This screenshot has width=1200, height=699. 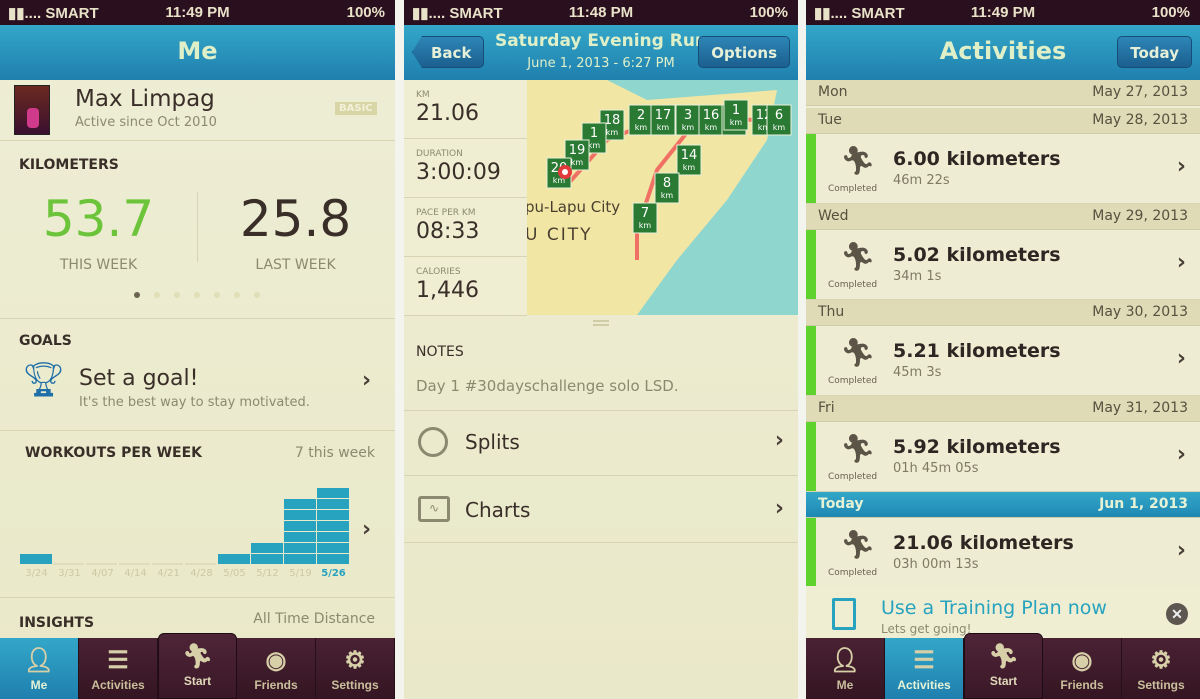 I want to click on x-tick-label: 4/14, so click(x=135, y=573).